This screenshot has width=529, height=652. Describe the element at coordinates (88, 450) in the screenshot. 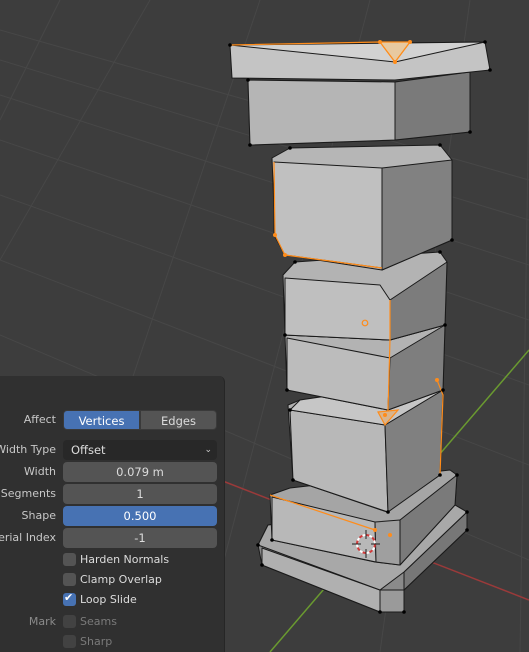

I see `width-type-value: Offset` at that location.